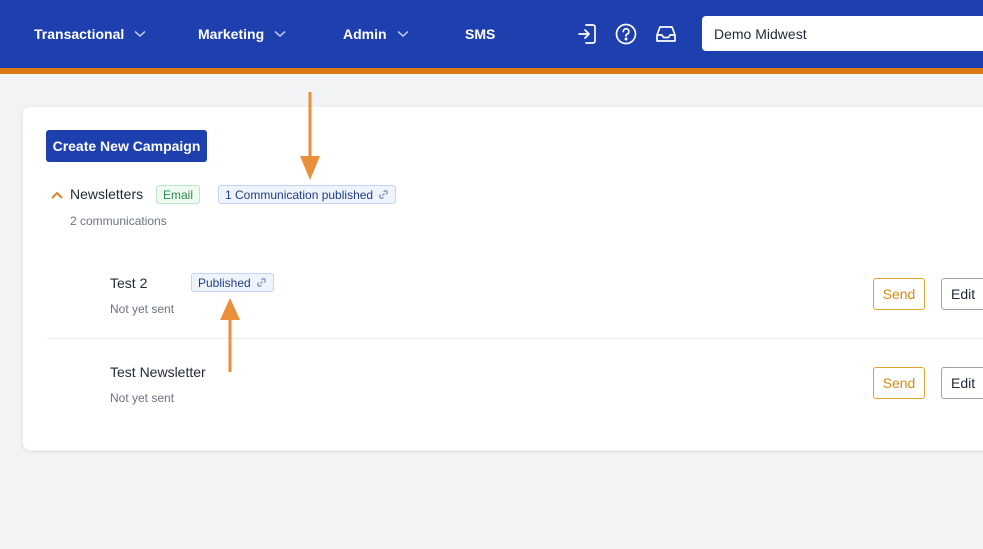 The width and height of the screenshot is (983, 549). What do you see at coordinates (231, 34) in the screenshot?
I see `nav-item-label: Marketing` at bounding box center [231, 34].